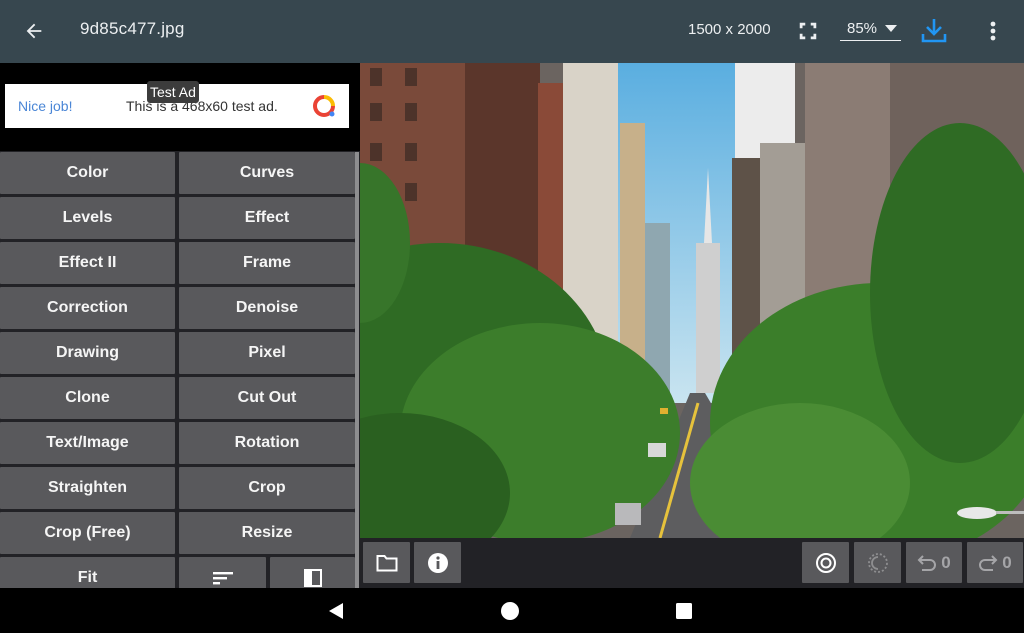 The image size is (1024, 633). Describe the element at coordinates (357, 370) in the screenshot. I see `tool-panel-scrollbar` at that location.